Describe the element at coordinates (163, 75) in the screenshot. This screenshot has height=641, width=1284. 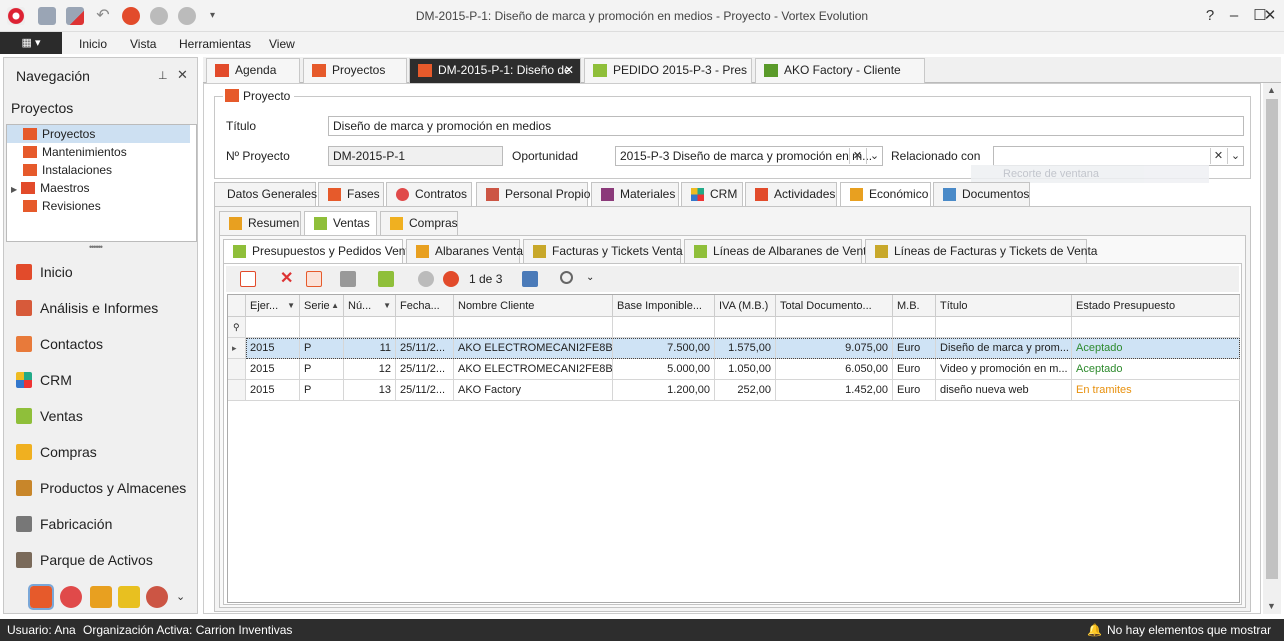
I see `pin-icon: ⊥` at that location.